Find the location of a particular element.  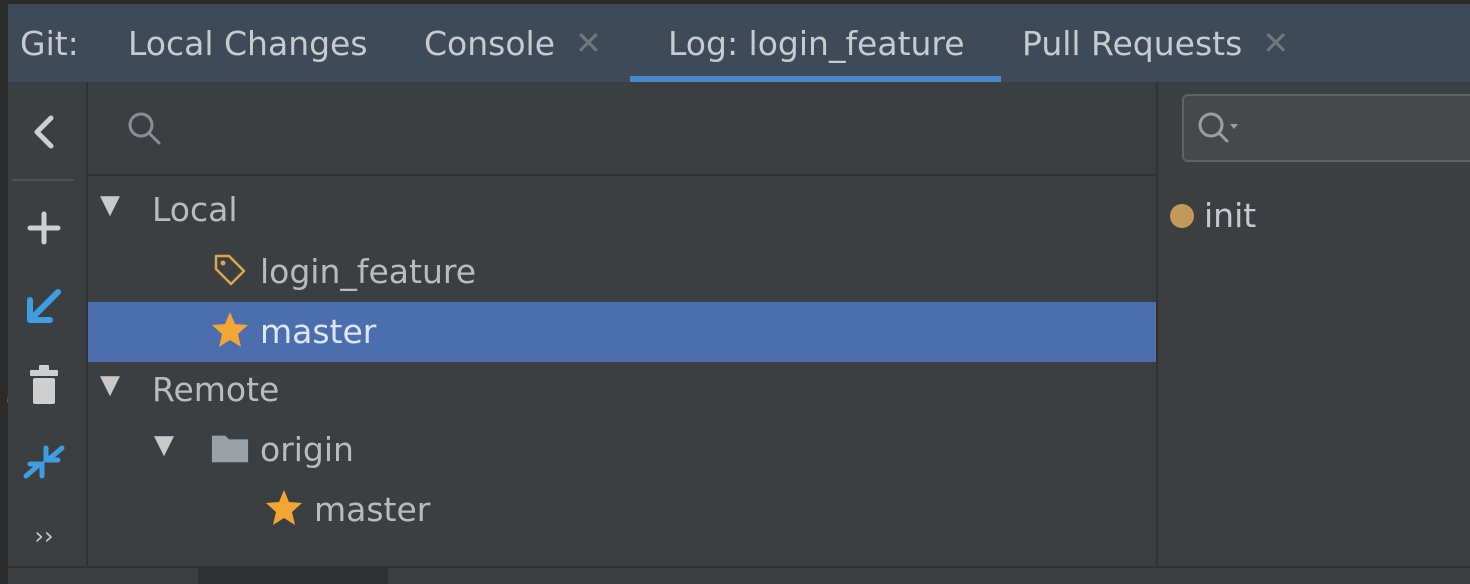

collapse-button is located at coordinates (44, 132).